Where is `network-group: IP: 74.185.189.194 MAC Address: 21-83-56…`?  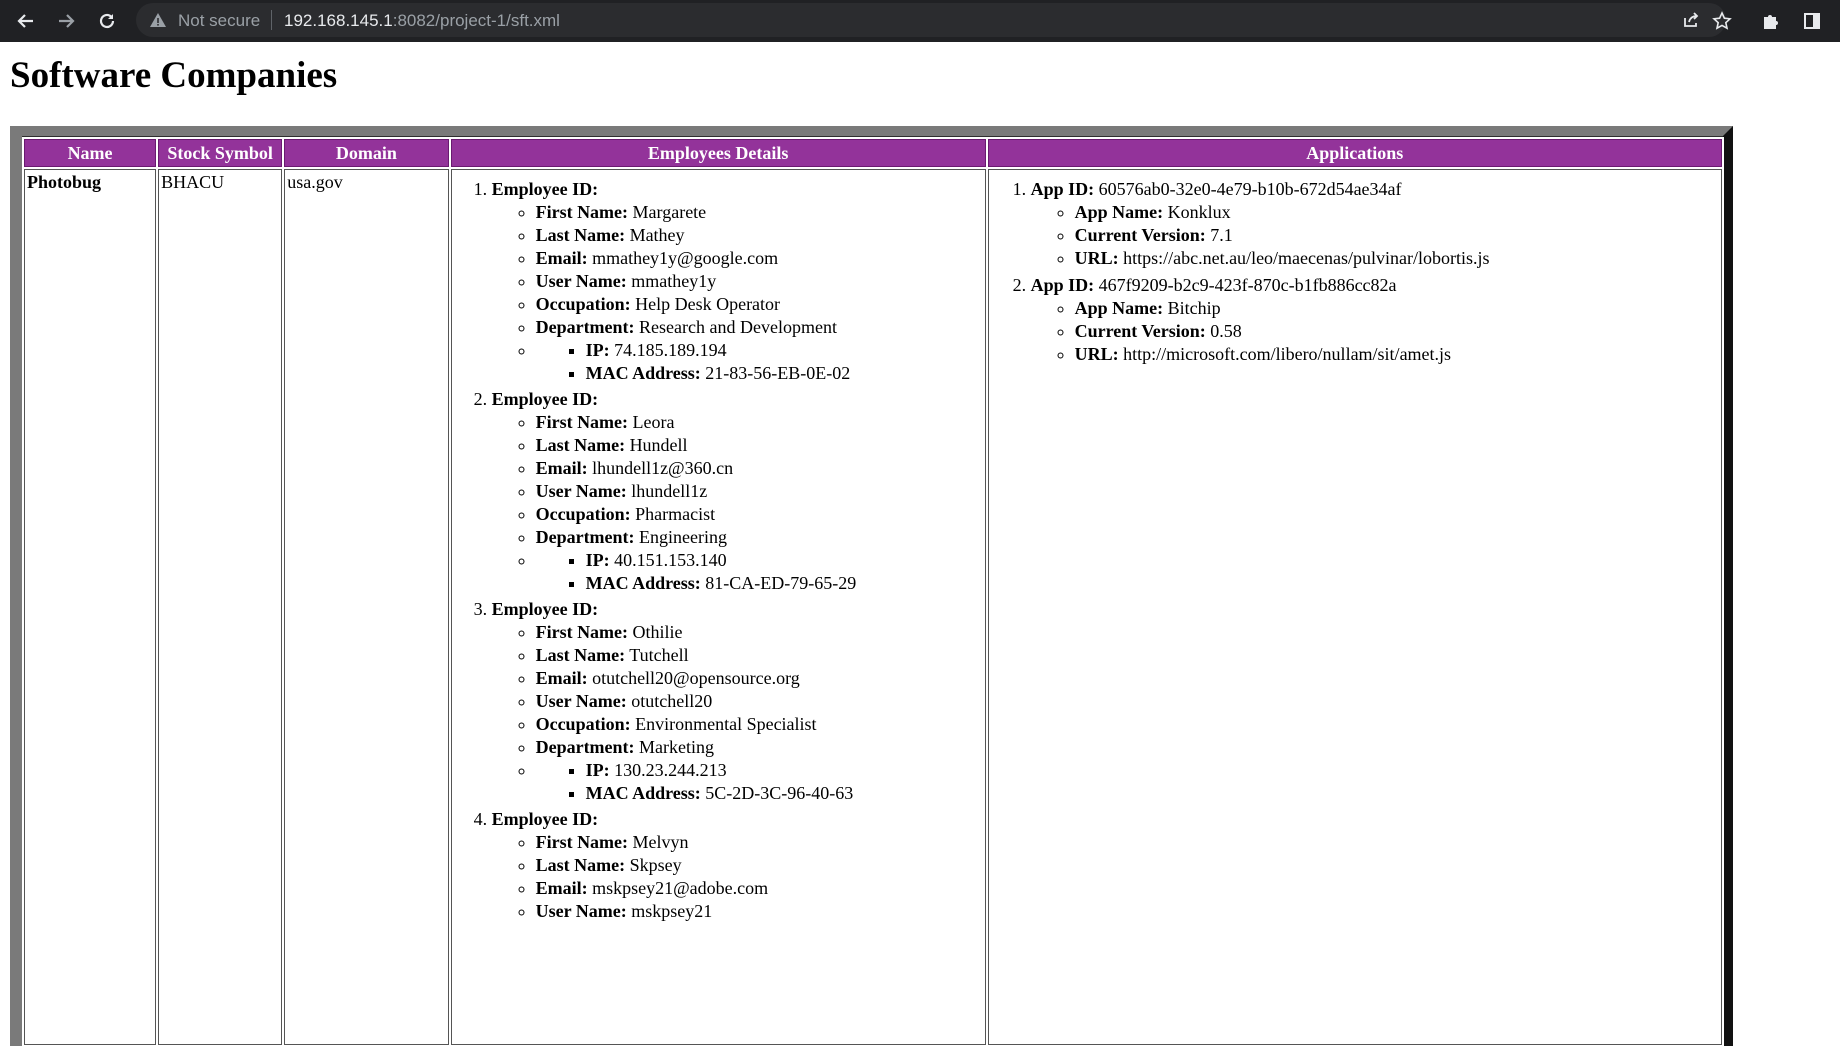
network-group: IP: 74.185.189.194 MAC Address: 21-83-56… is located at coordinates (759, 362).